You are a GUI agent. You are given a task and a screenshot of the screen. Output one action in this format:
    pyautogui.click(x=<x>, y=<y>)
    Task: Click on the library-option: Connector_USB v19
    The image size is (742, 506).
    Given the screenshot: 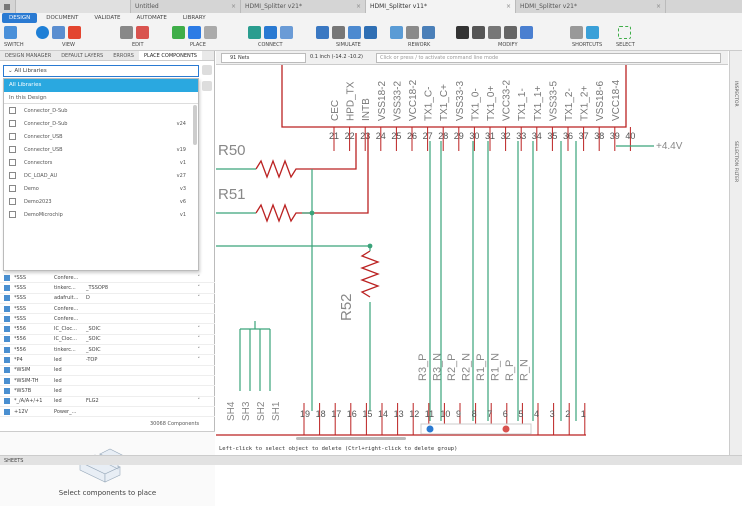 What is the action you would take?
    pyautogui.click(x=101, y=149)
    